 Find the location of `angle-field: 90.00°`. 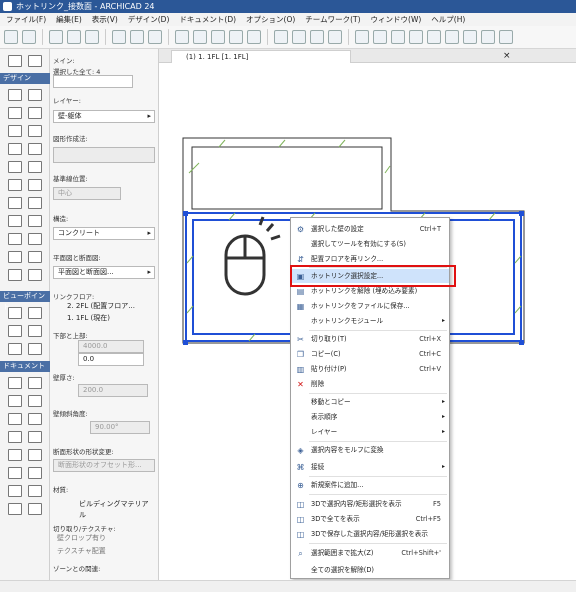

angle-field: 90.00° is located at coordinates (120, 427).